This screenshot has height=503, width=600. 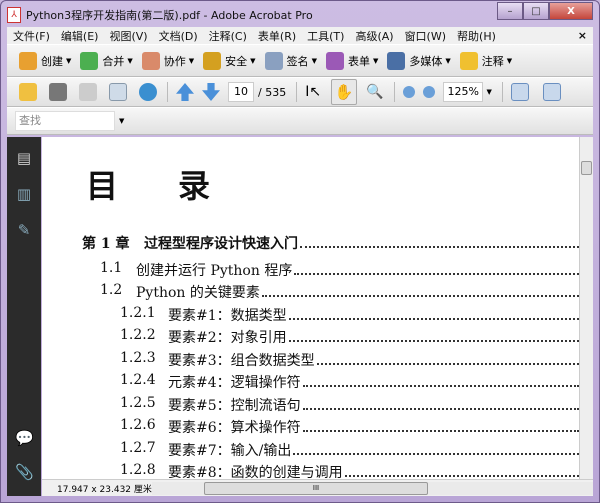 I want to click on find-toolbar: 查找 ▼, so click(x=300, y=121).